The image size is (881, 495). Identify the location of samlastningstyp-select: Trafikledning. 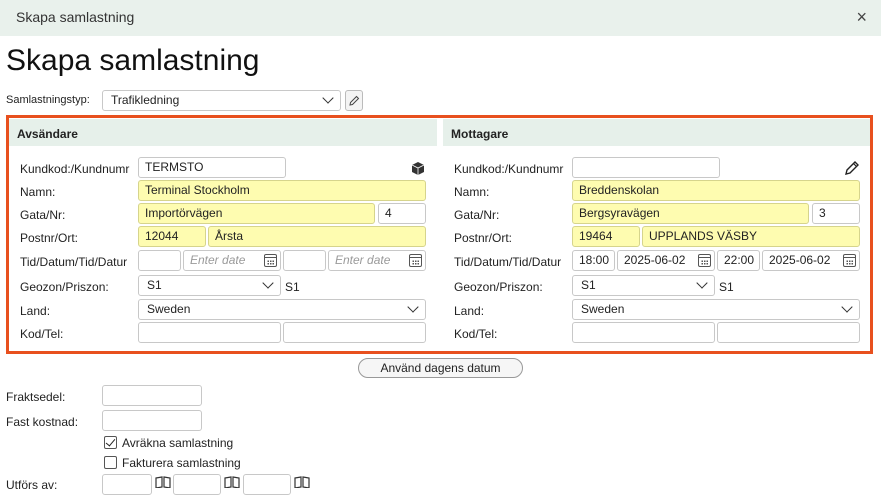
(221, 100).